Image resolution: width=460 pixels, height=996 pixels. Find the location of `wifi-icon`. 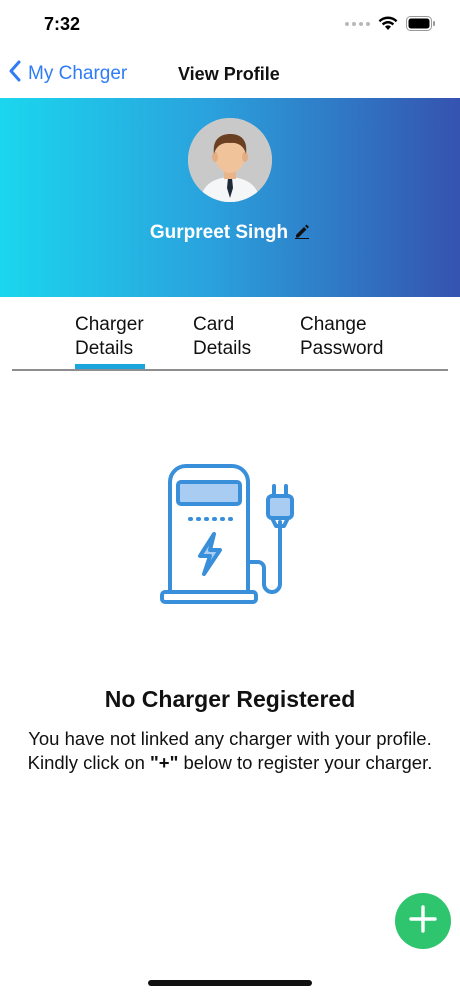

wifi-icon is located at coordinates (388, 23).